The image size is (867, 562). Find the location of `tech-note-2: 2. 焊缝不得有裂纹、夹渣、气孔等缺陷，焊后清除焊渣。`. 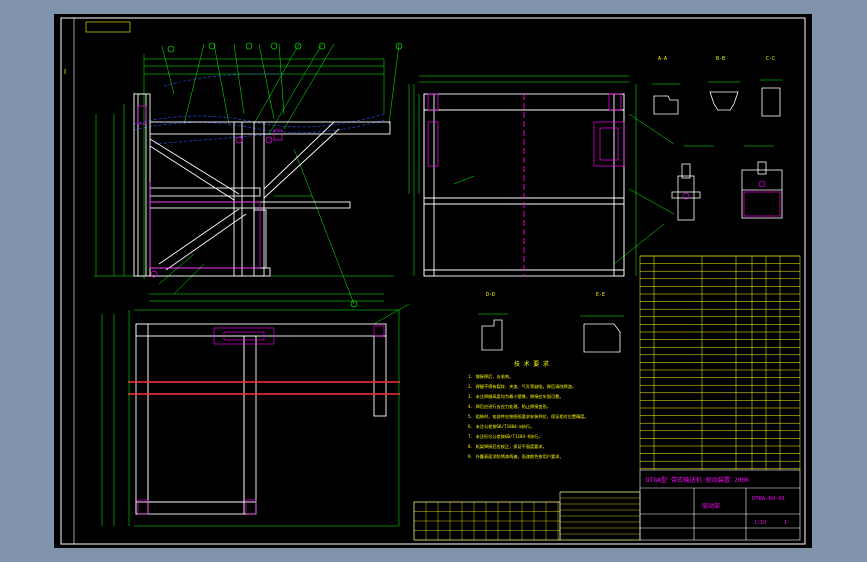

tech-note-2: 2. 焊缝不得有裂纹、夹渣、气孔等缺陷，焊后清除焊渣。 is located at coordinates (522, 386).